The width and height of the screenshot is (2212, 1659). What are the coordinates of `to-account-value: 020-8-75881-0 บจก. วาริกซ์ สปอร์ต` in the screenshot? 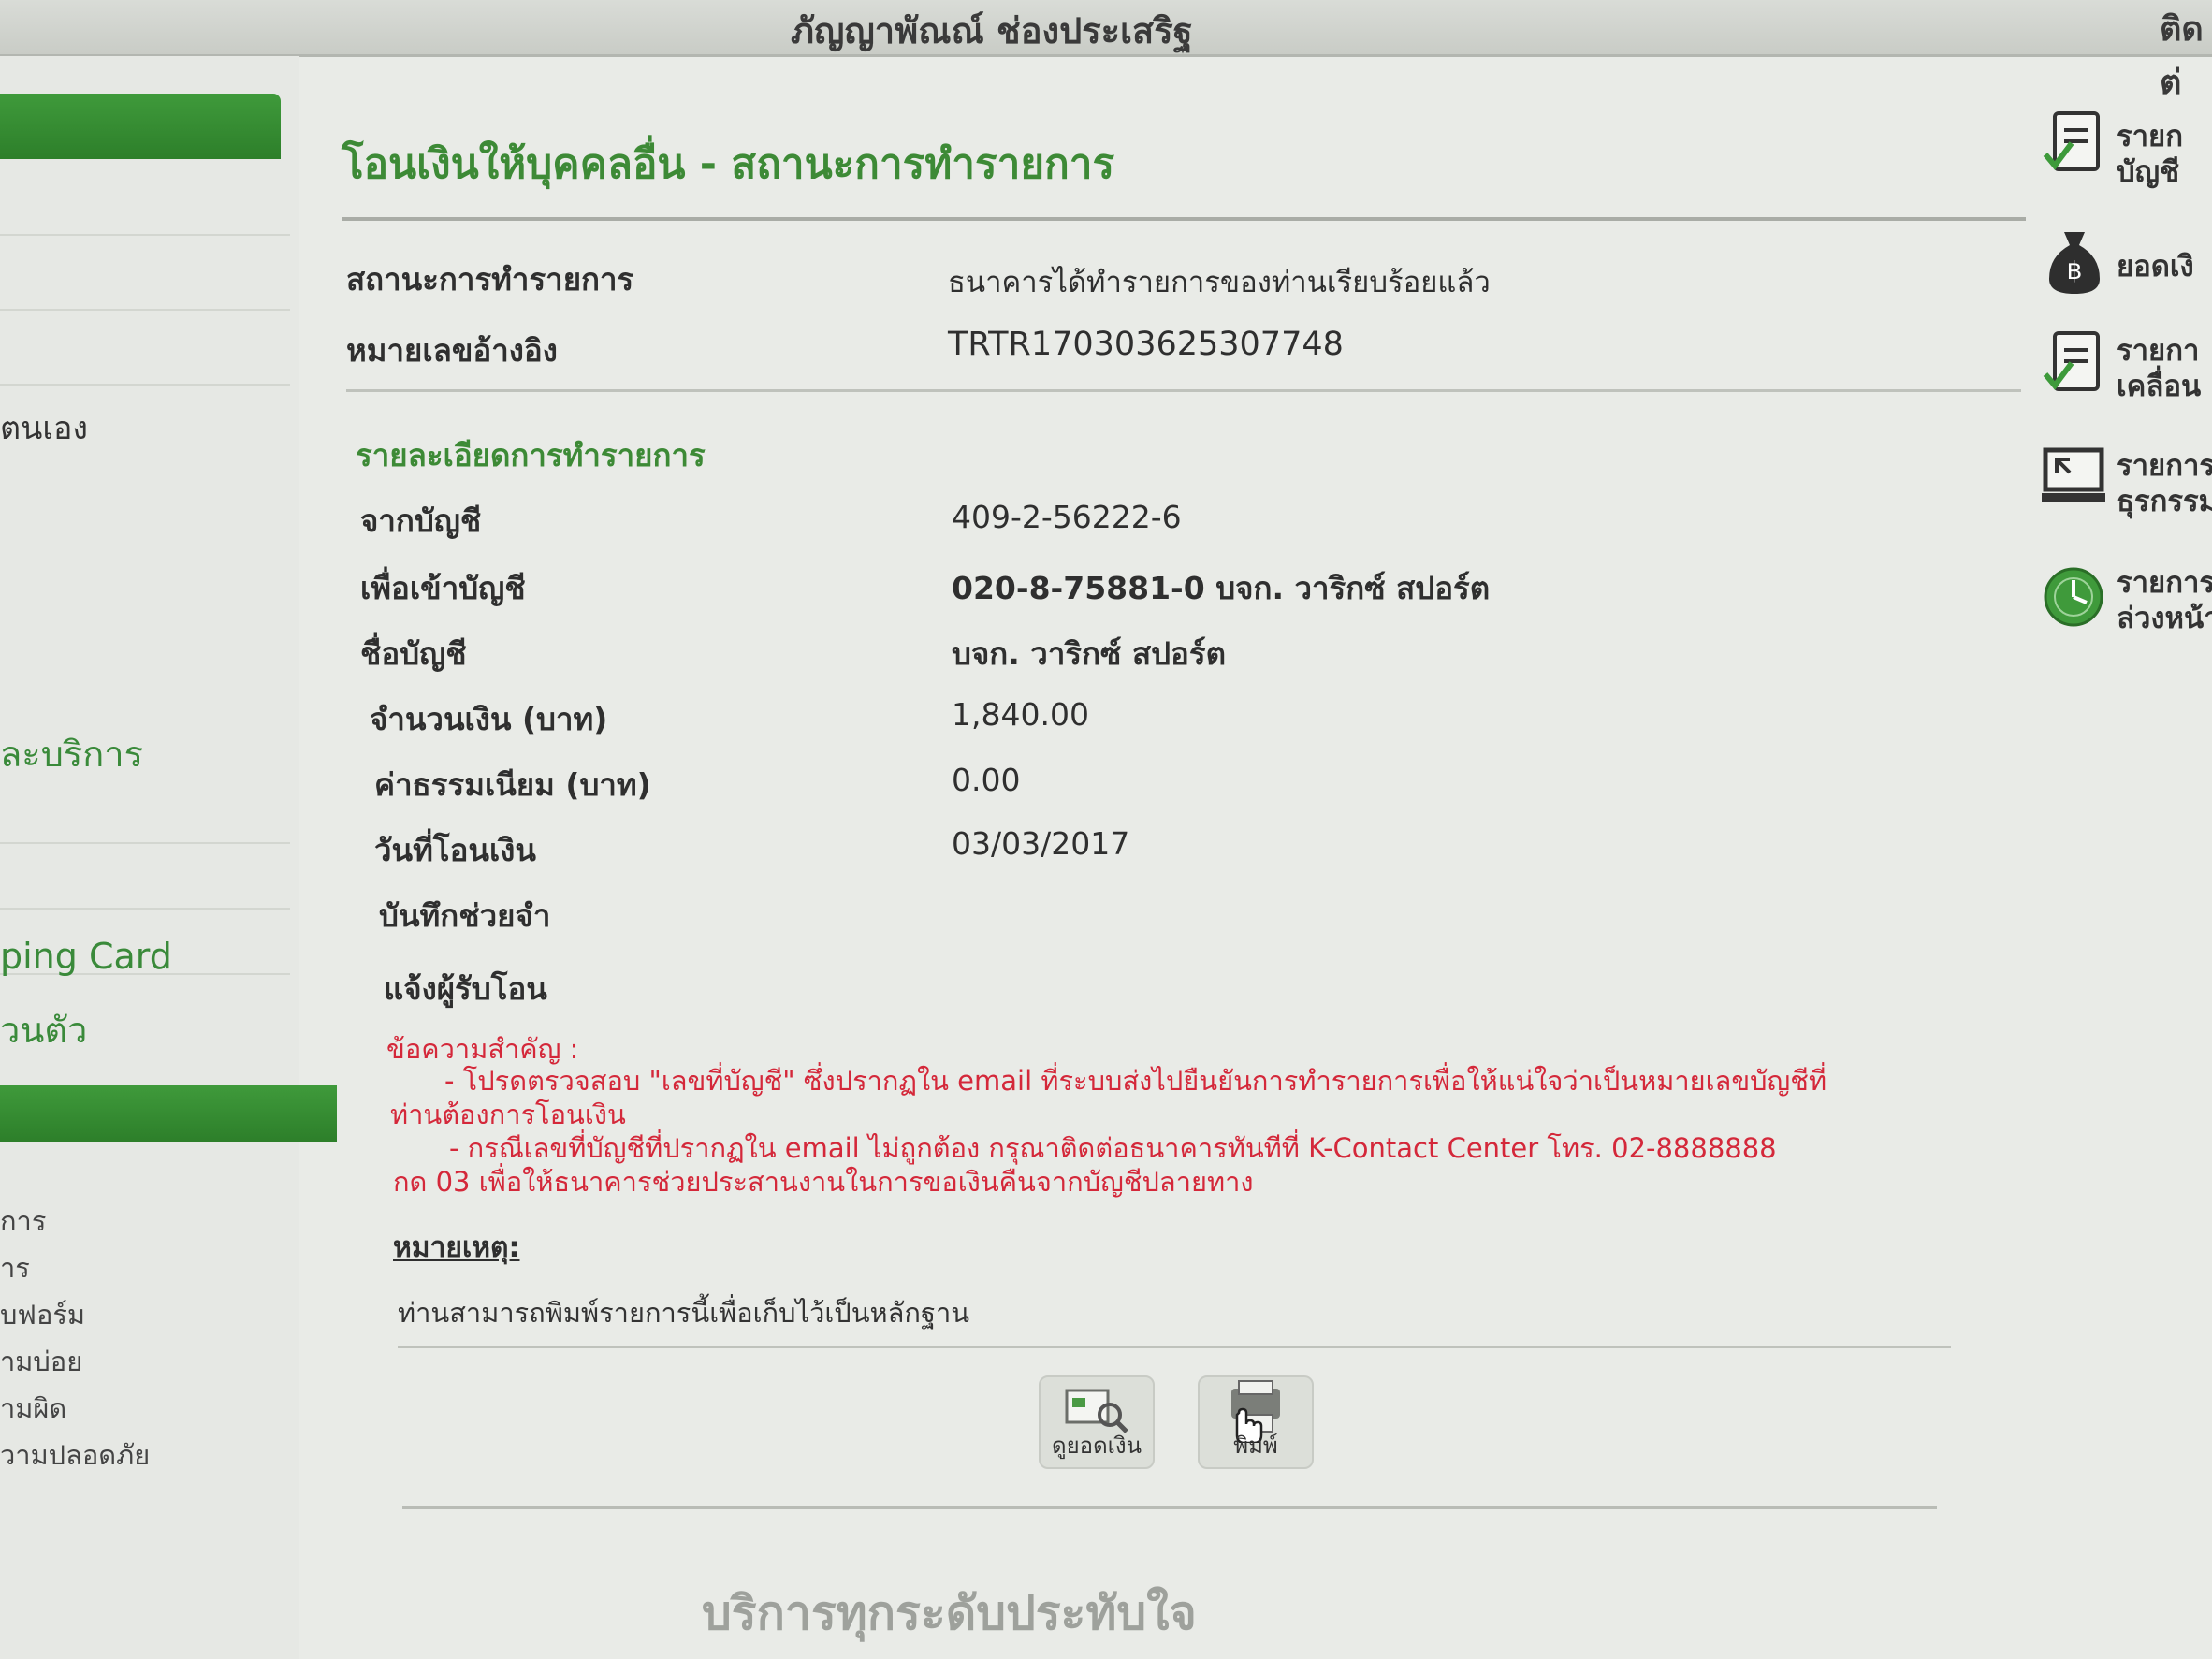 It's located at (1221, 588).